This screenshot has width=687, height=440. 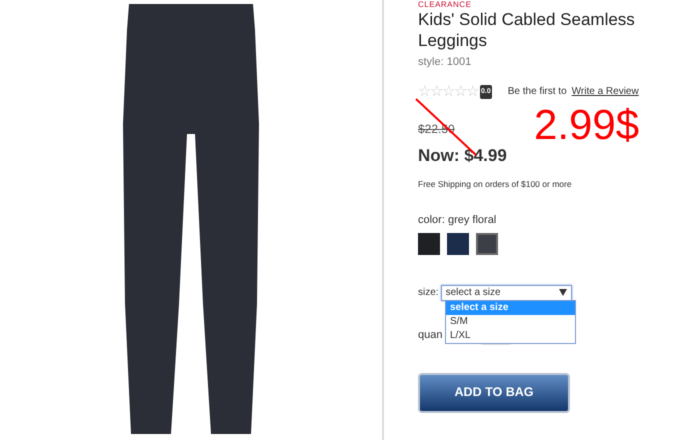 I want to click on size-option: L/XL, so click(x=510, y=335).